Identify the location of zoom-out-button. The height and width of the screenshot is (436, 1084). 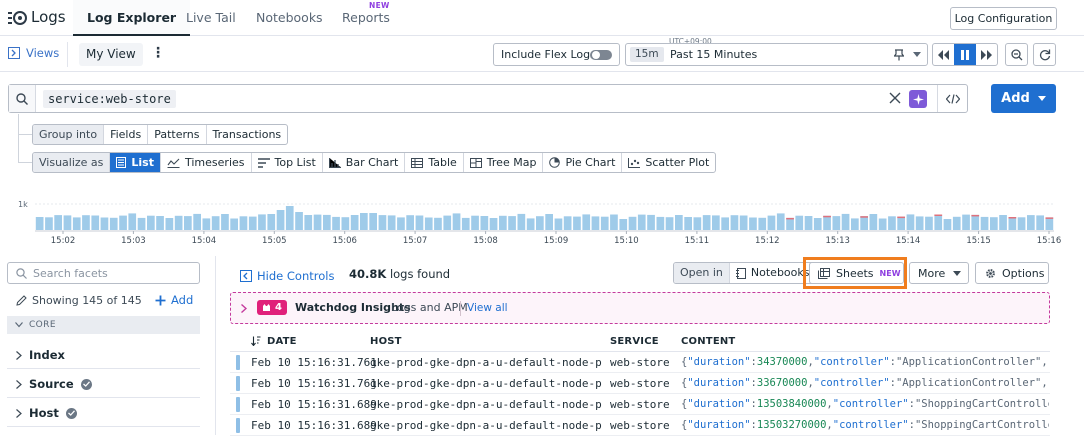
(1016, 54).